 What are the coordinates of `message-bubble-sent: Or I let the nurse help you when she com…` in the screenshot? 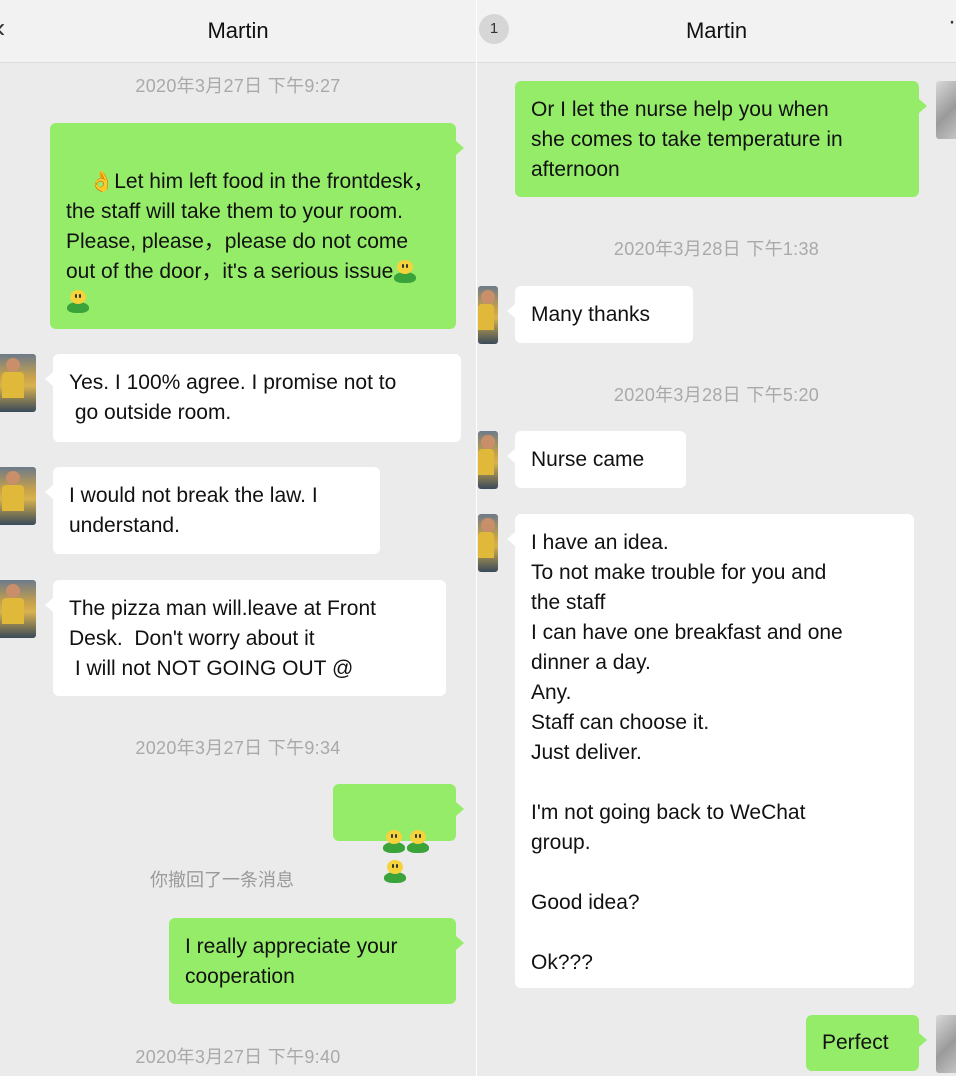 It's located at (721, 139).